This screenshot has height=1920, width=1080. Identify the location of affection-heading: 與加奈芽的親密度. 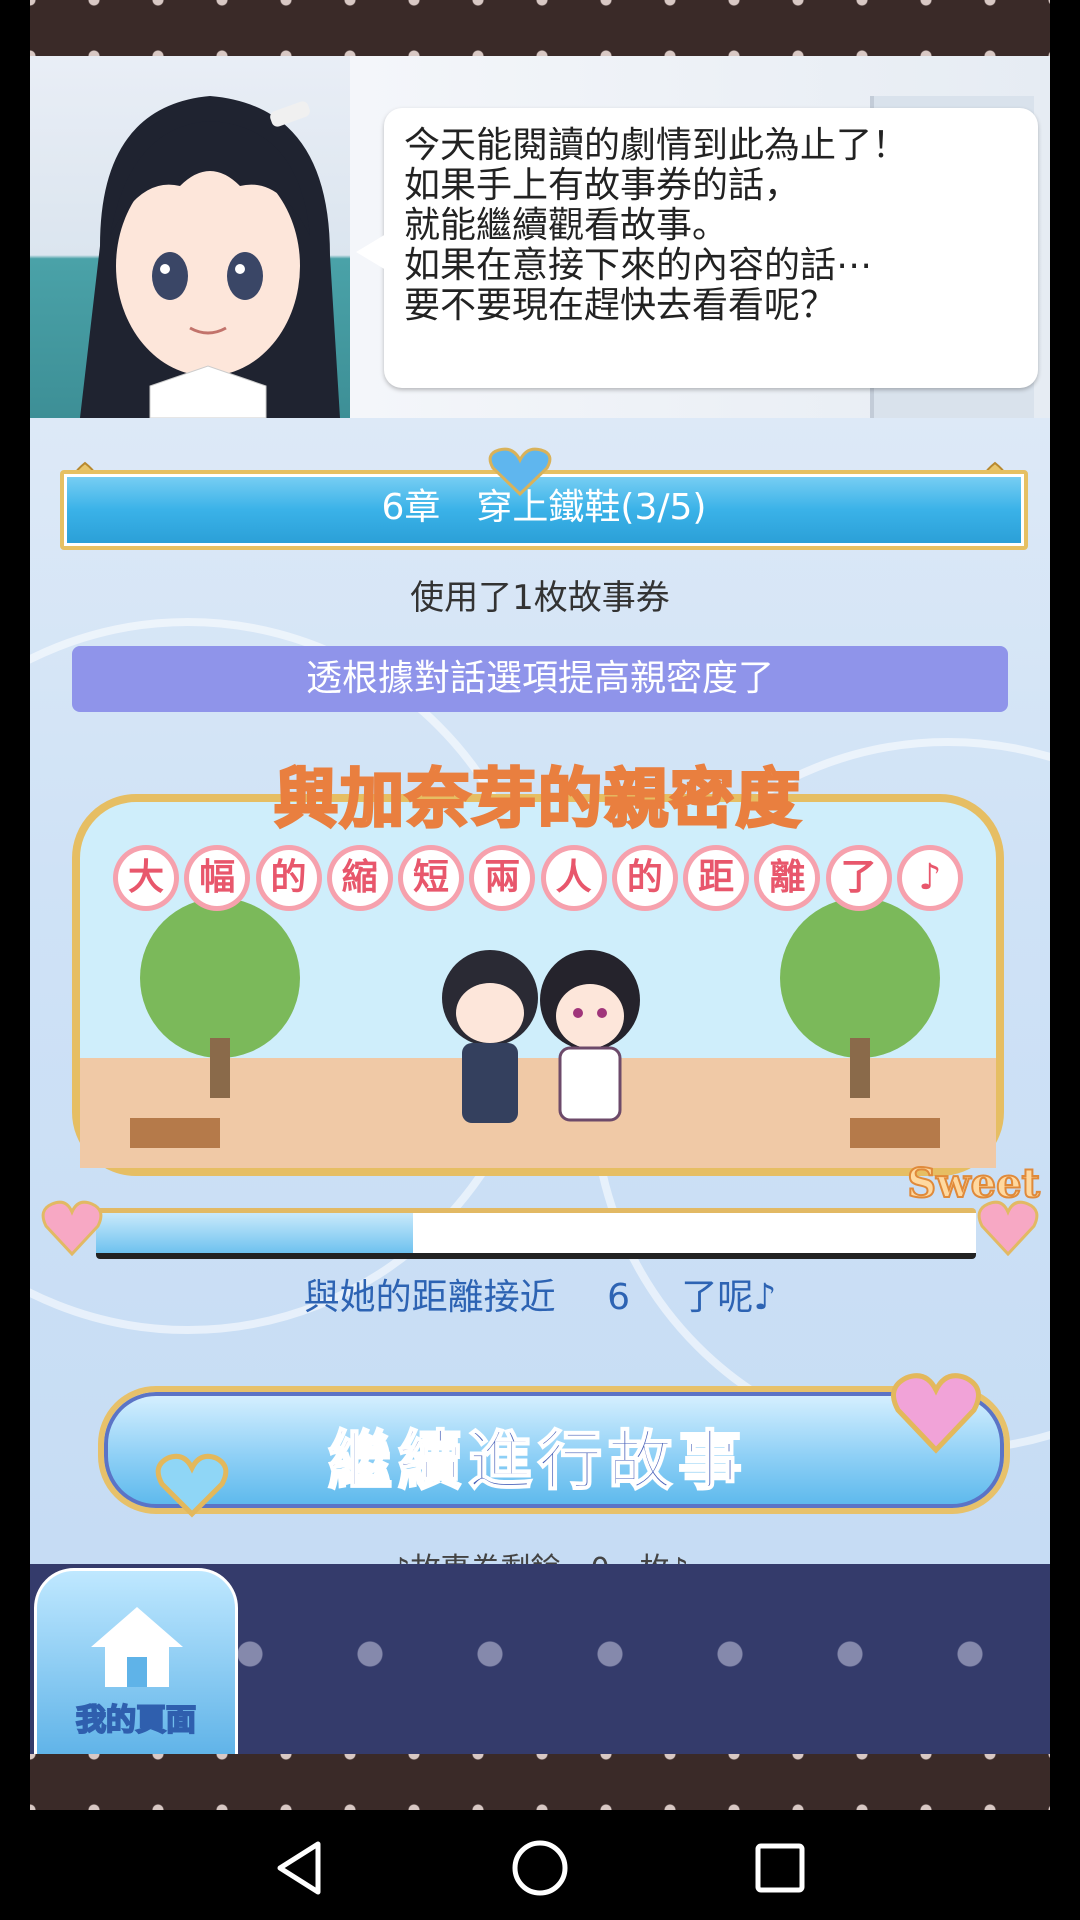
(537, 800).